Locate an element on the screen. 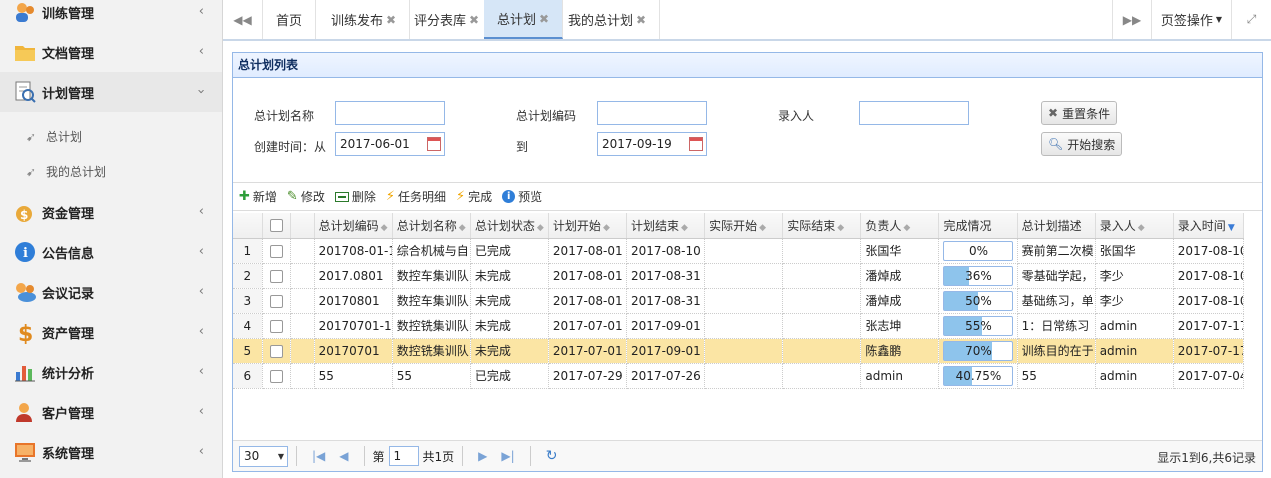 Image resolution: width=1271 pixels, height=478 pixels. refresh-icon: ↻ is located at coordinates (552, 456).